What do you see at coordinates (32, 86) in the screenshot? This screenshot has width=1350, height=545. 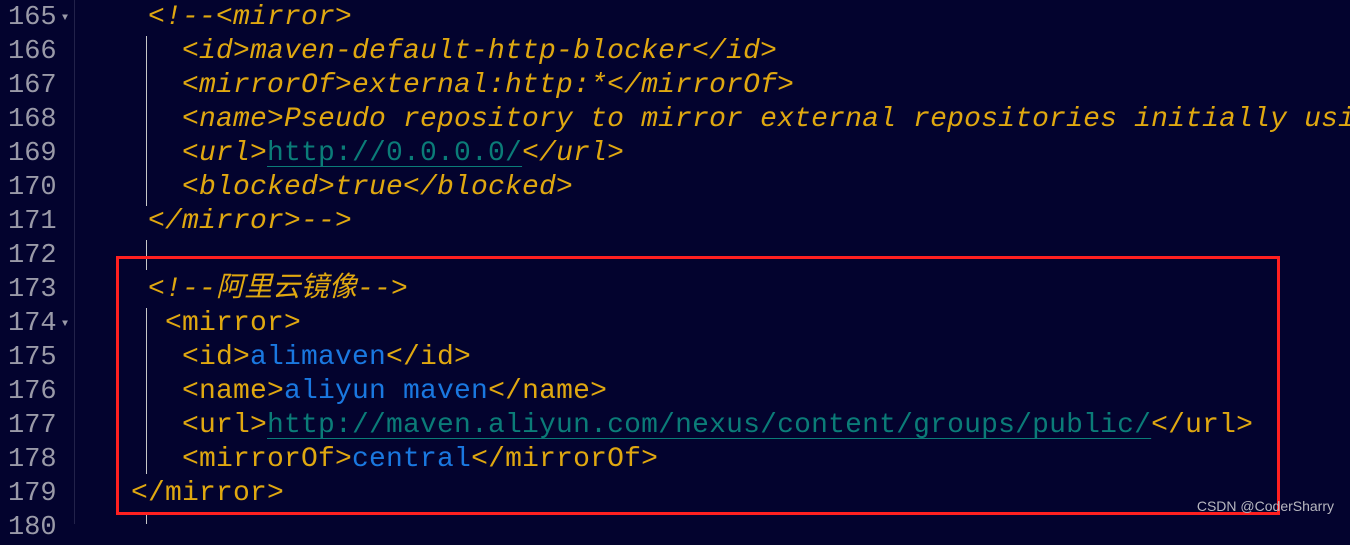 I see `line-number: 167` at bounding box center [32, 86].